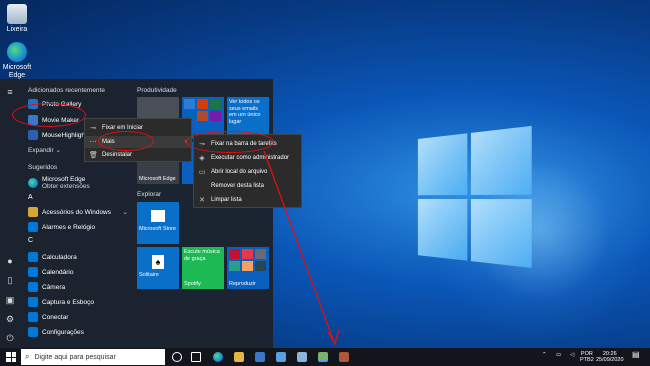 The image size is (650, 366). I want to click on annotation-arrow, so click(301, 248).